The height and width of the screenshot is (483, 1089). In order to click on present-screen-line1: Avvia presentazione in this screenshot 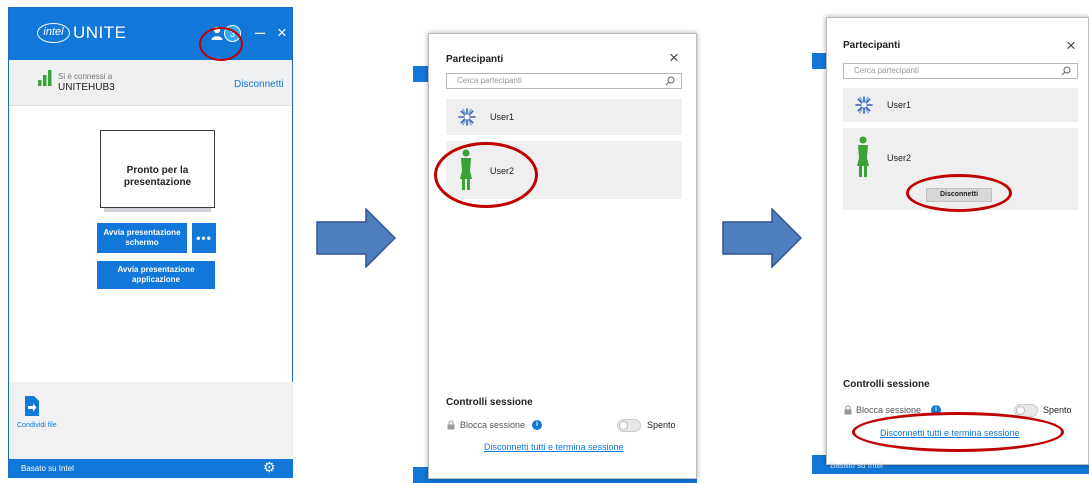, I will do `click(142, 232)`.